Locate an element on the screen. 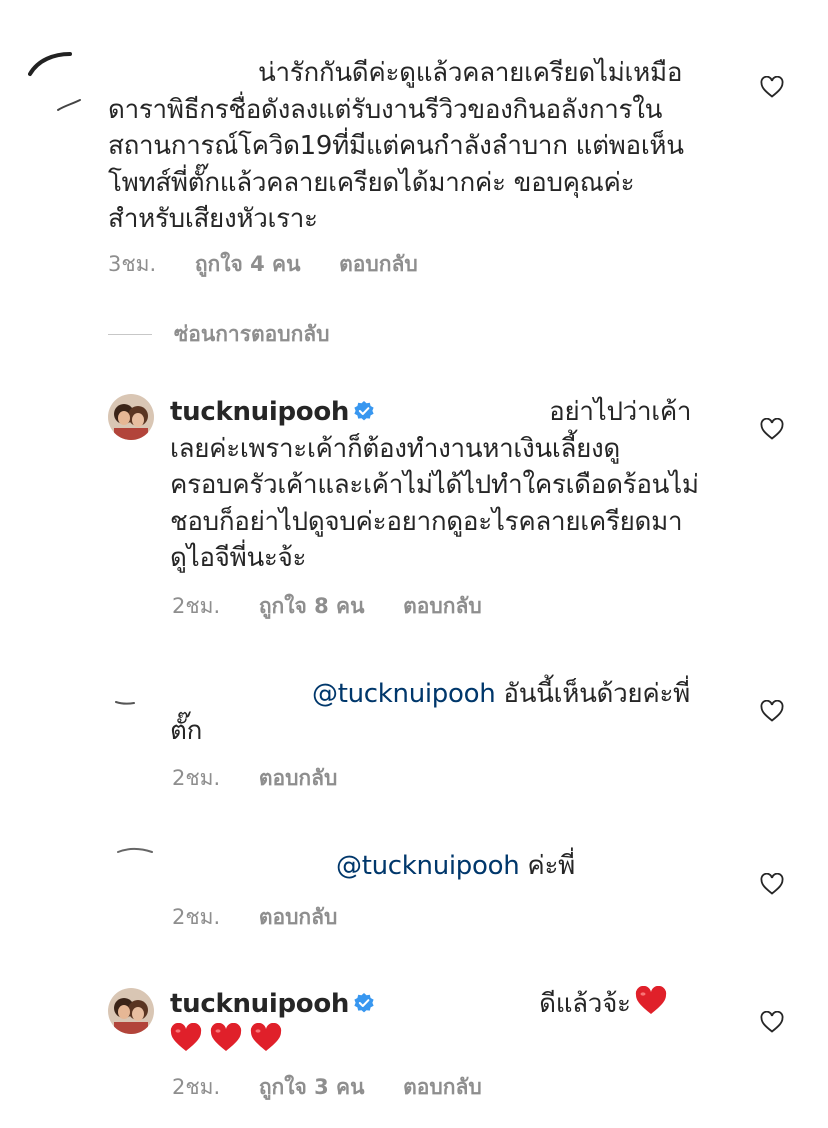  comment-text: .@tucknuipooh ค่ะพี่ is located at coordinates (460, 866).